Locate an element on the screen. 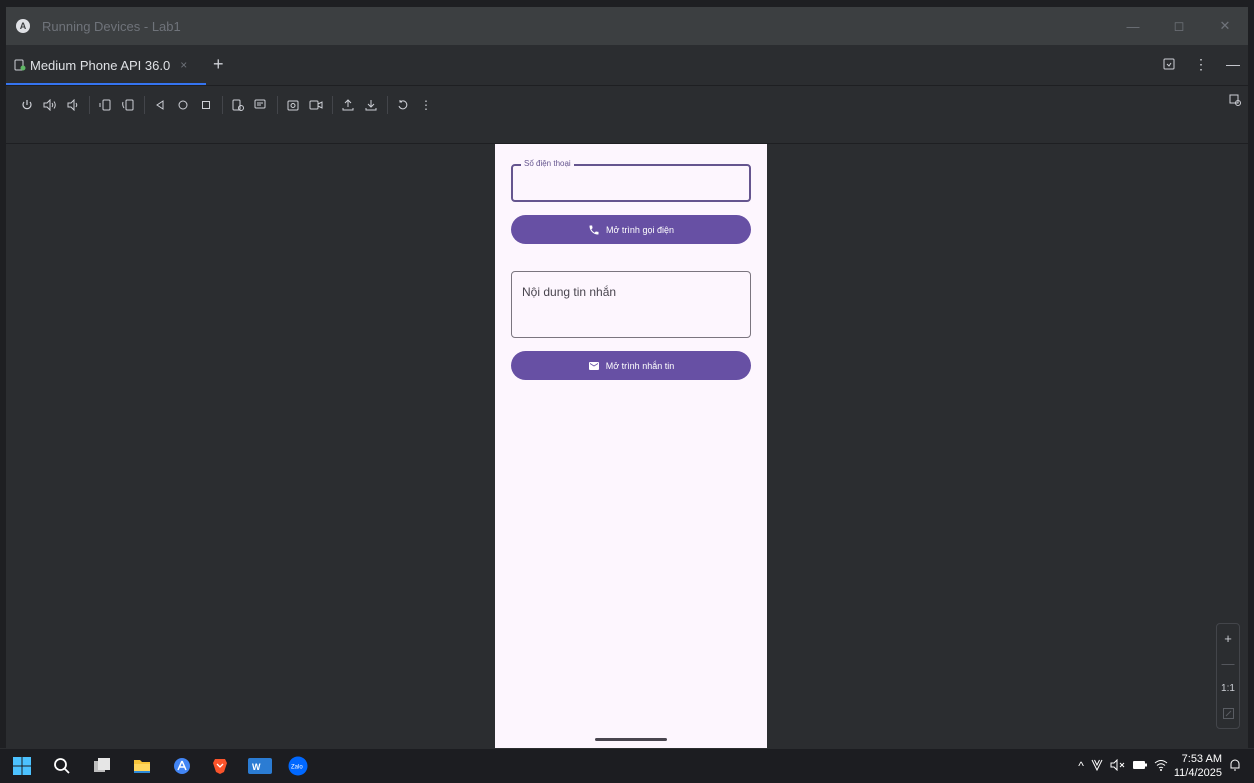  phone-number-label: Số điện thoại is located at coordinates (547, 163).